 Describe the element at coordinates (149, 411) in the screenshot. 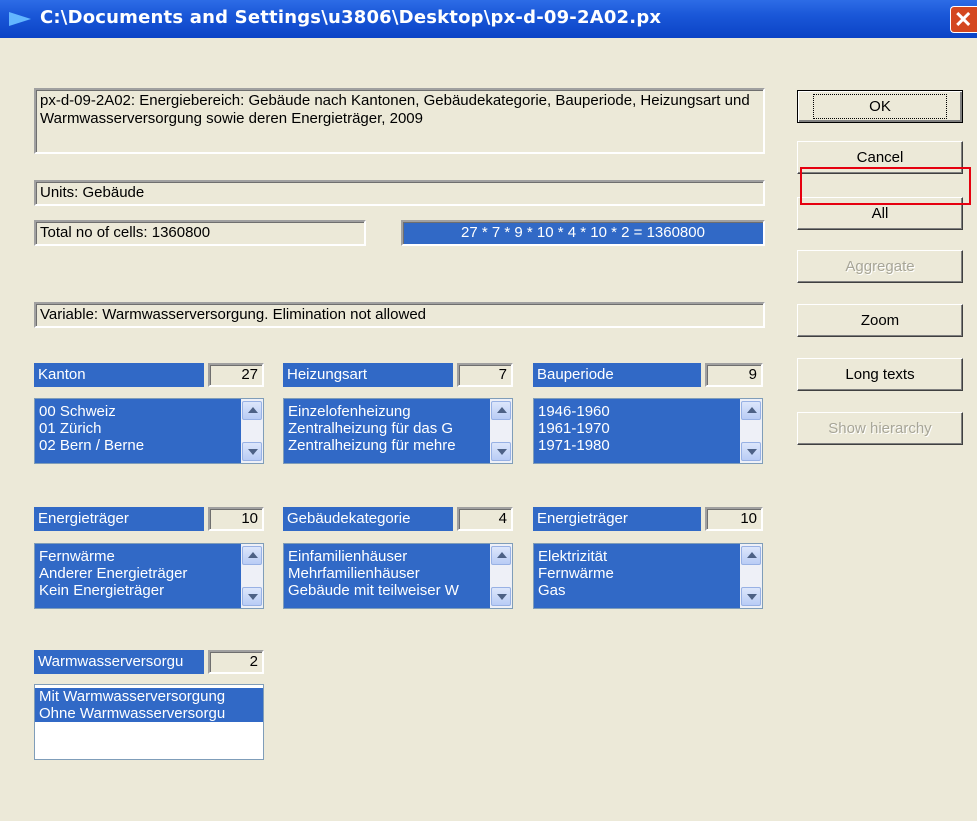

I see `list-item: 00 Schweiz` at that location.